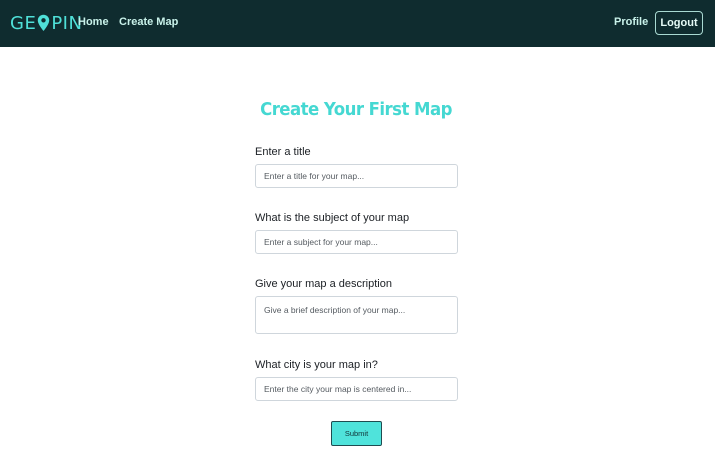  I want to click on logout-button: Logout, so click(679, 23).